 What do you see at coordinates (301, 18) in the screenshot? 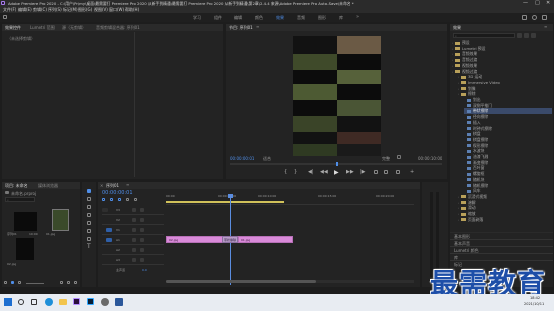
I see `workspace-tab-audio: 音频` at bounding box center [301, 18].